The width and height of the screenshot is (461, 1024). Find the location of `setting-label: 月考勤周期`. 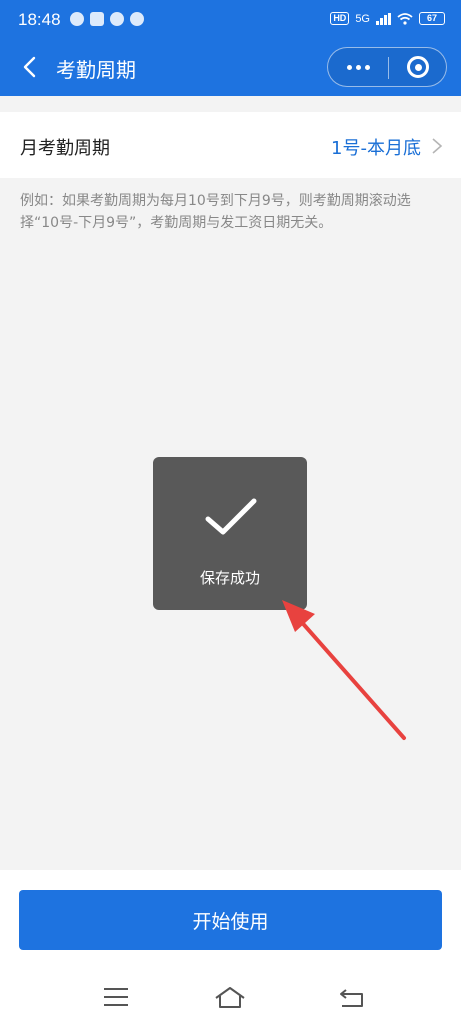

setting-label: 月考勤周期 is located at coordinates (65, 148).